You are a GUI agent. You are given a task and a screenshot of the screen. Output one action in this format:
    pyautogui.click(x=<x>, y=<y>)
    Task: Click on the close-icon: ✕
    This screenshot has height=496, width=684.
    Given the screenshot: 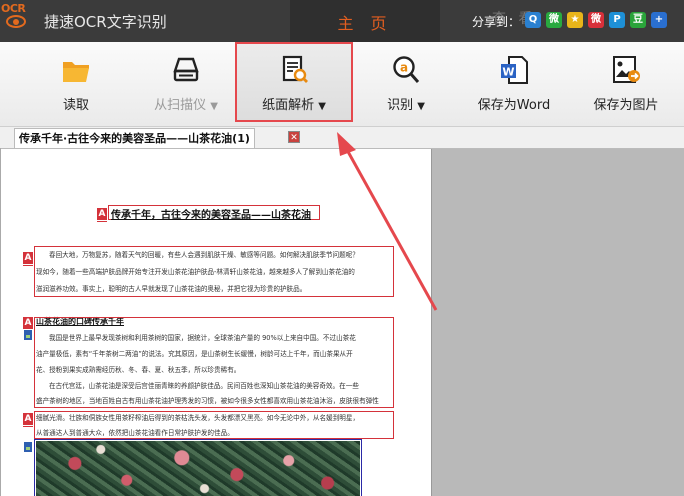 What is the action you would take?
    pyautogui.click(x=294, y=137)
    